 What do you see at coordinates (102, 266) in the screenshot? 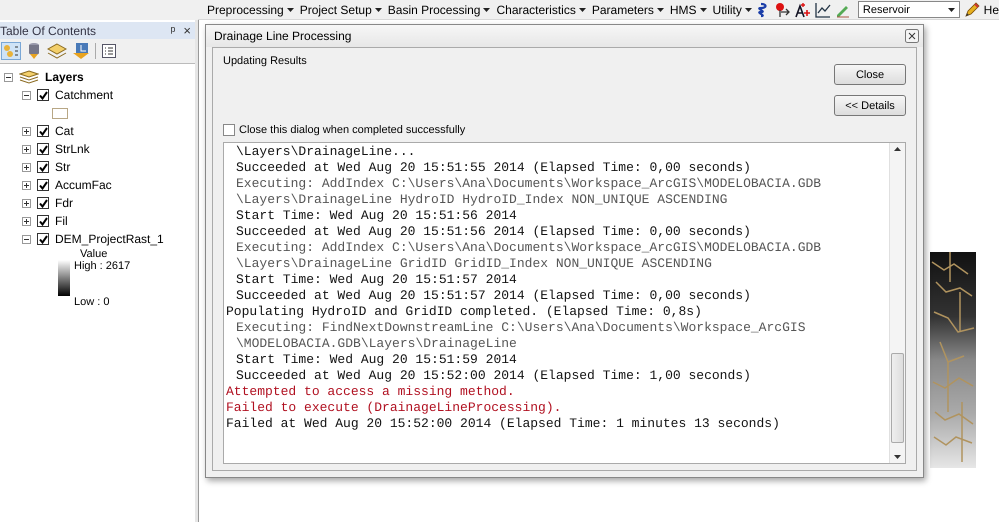
I see `legend-label: High : 2617` at bounding box center [102, 266].